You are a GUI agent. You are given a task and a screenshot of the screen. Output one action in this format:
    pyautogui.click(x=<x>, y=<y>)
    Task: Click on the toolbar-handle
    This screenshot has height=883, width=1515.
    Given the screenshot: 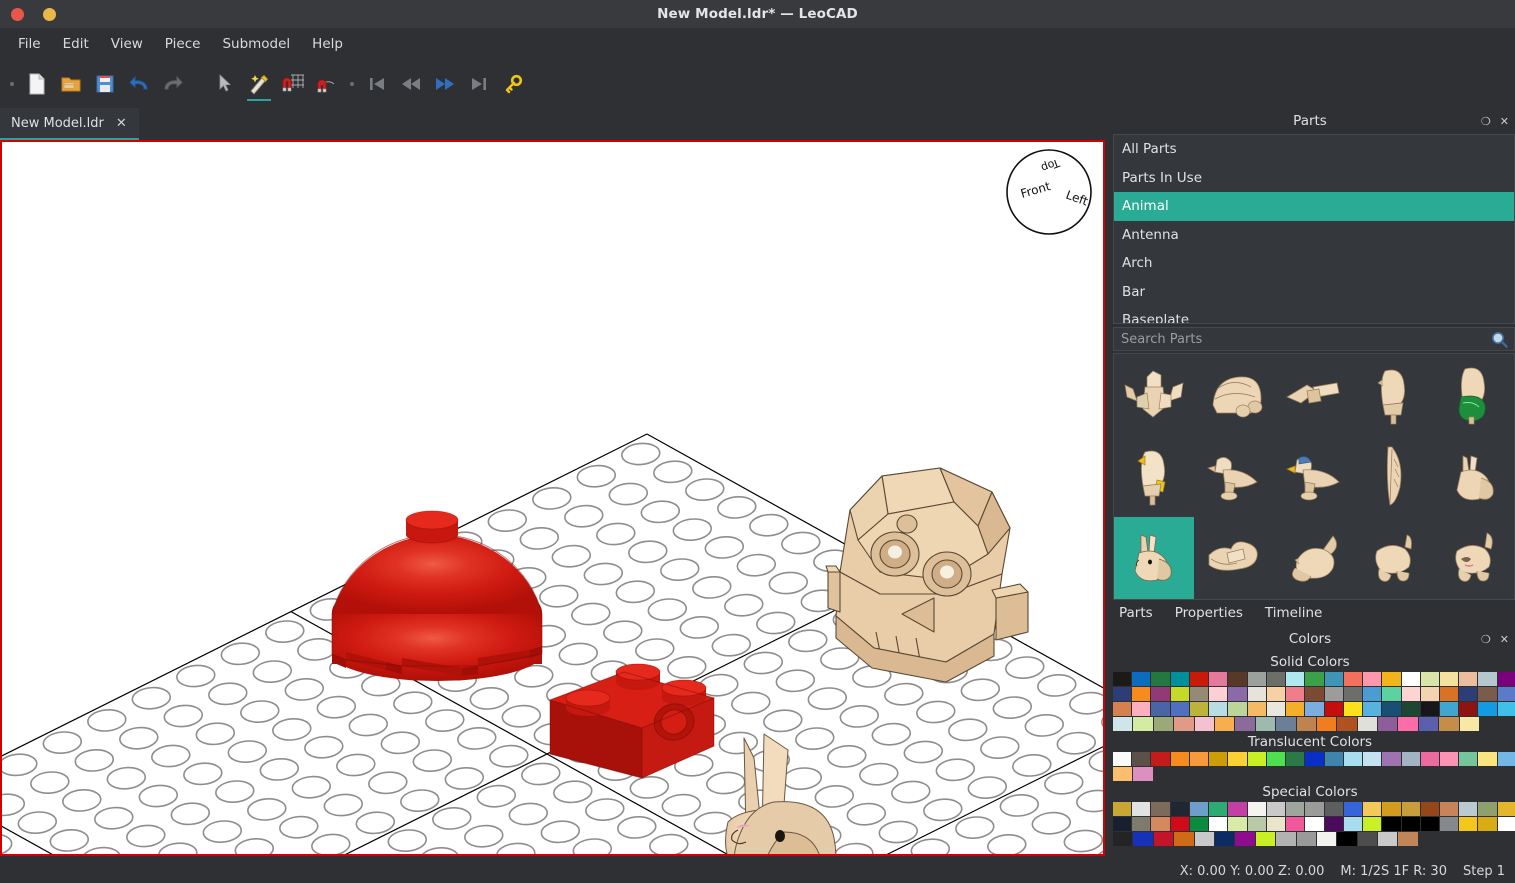 What is the action you would take?
    pyautogui.click(x=12, y=84)
    